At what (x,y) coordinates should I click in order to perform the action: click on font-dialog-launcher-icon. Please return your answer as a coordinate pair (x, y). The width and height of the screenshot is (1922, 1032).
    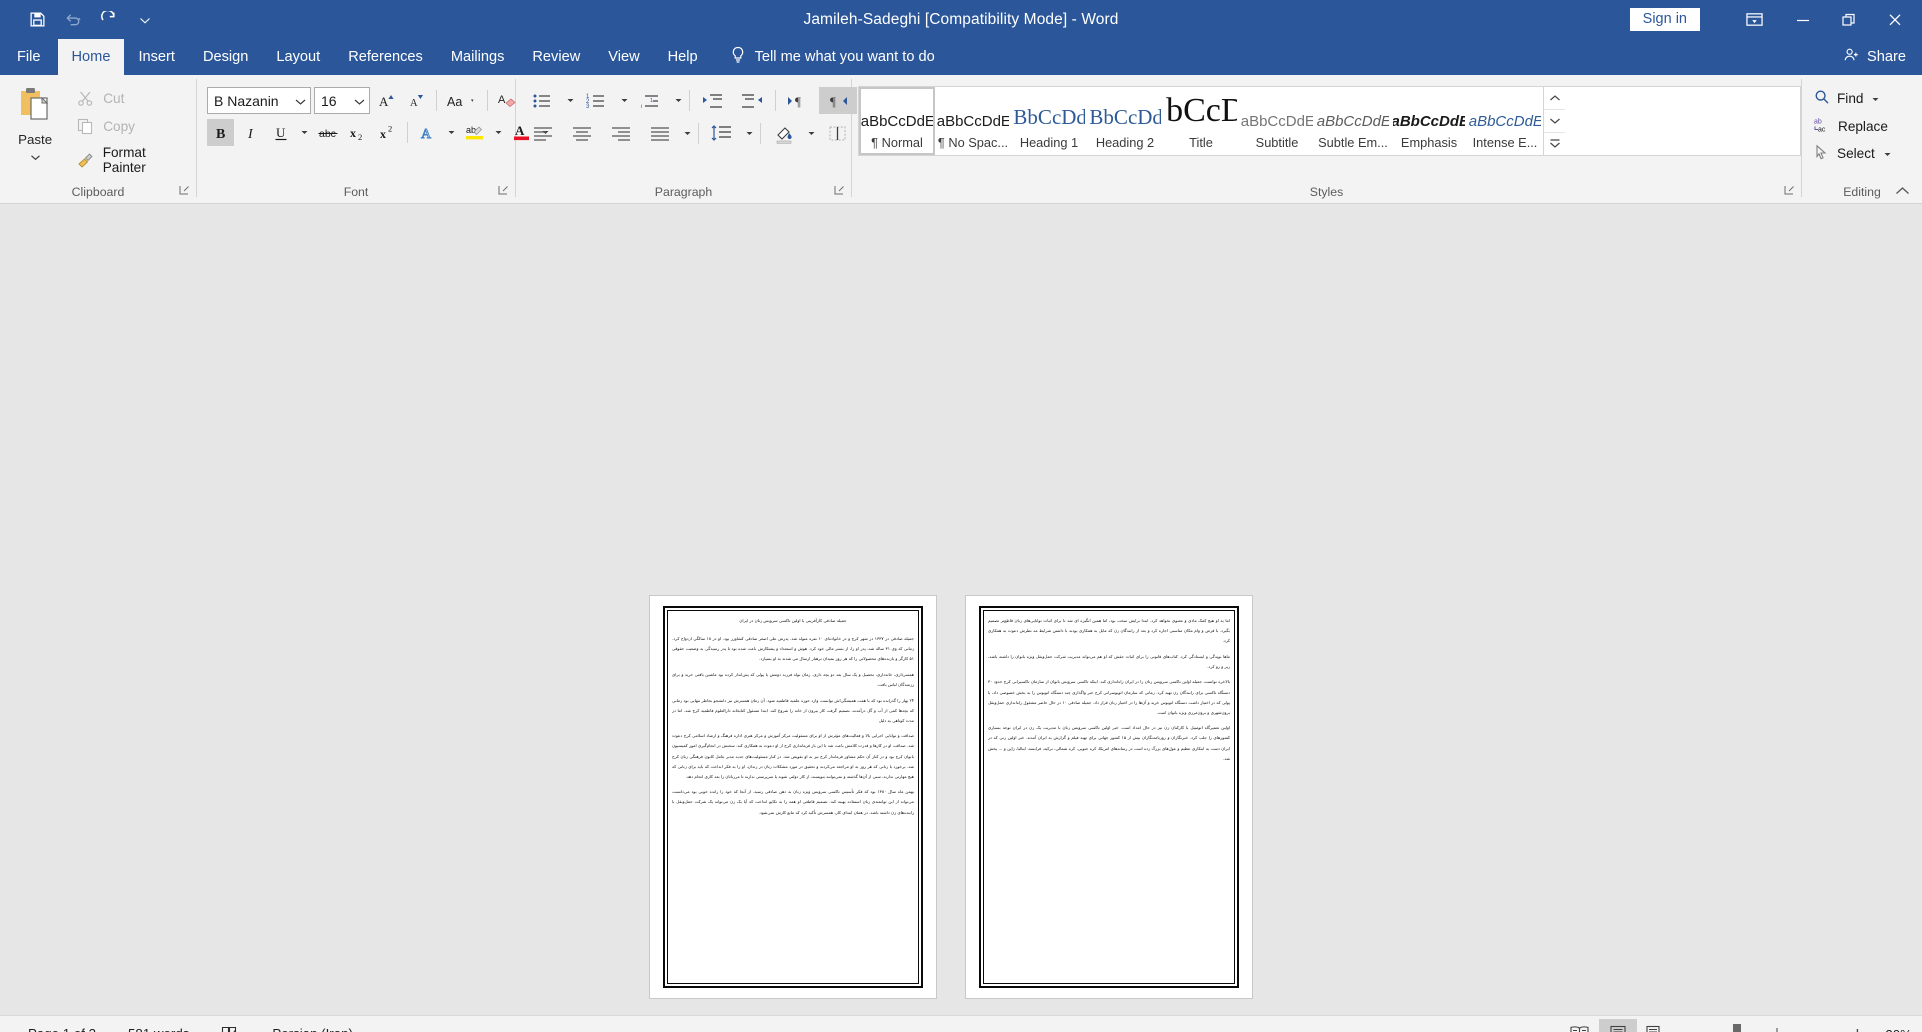
    Looking at the image, I should click on (503, 190).